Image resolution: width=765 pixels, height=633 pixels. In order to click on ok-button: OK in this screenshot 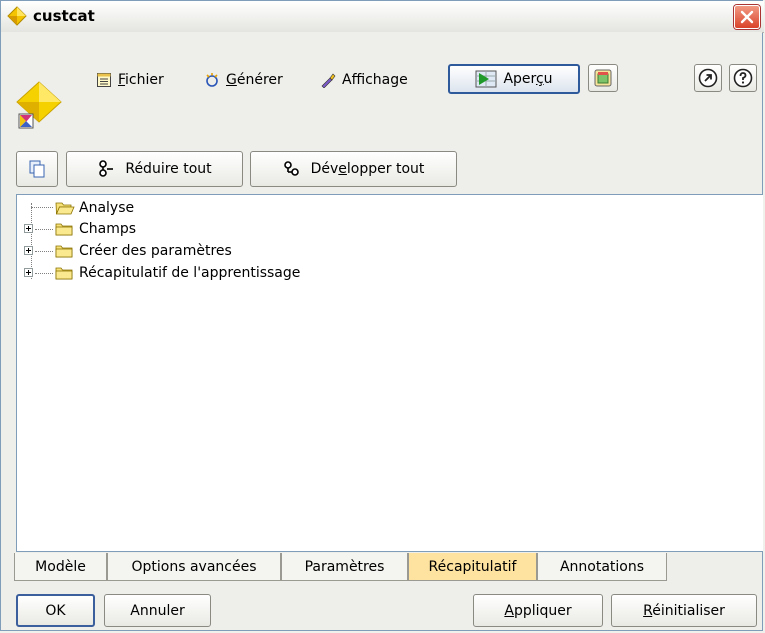, I will do `click(55, 610)`.